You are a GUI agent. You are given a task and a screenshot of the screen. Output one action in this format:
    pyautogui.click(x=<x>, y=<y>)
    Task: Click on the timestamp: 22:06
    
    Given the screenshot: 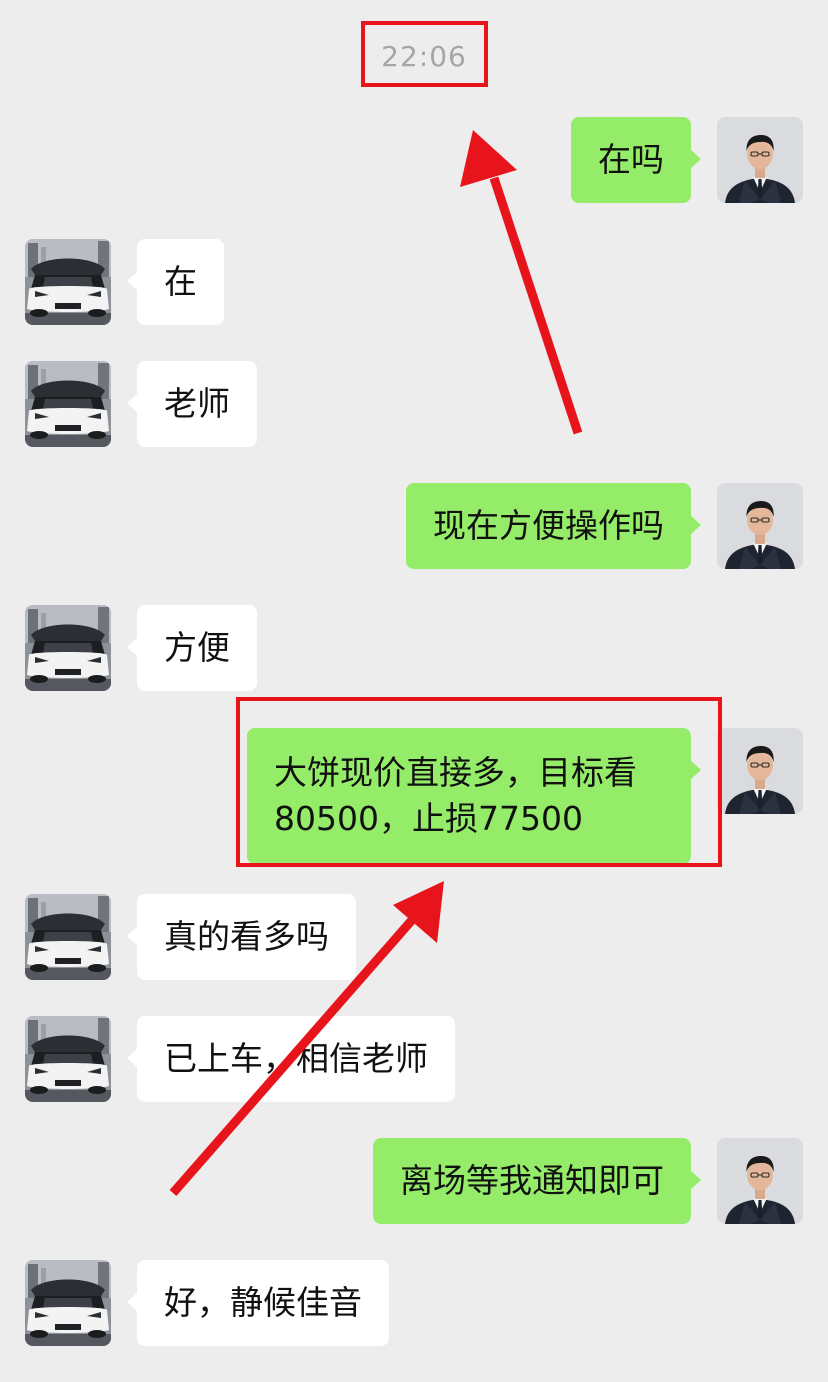 What is the action you would take?
    pyautogui.click(x=424, y=56)
    